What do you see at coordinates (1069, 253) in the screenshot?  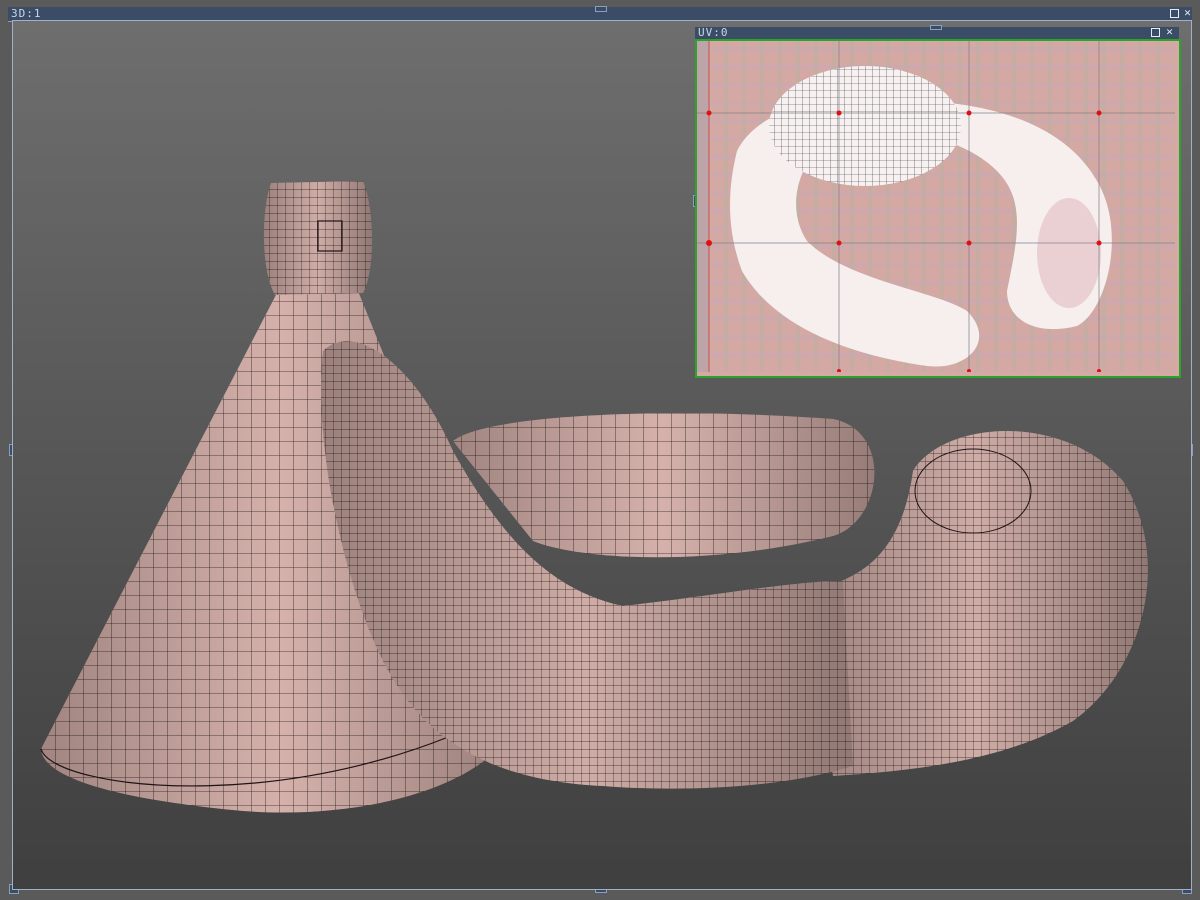 I see `uv-island-cap` at bounding box center [1069, 253].